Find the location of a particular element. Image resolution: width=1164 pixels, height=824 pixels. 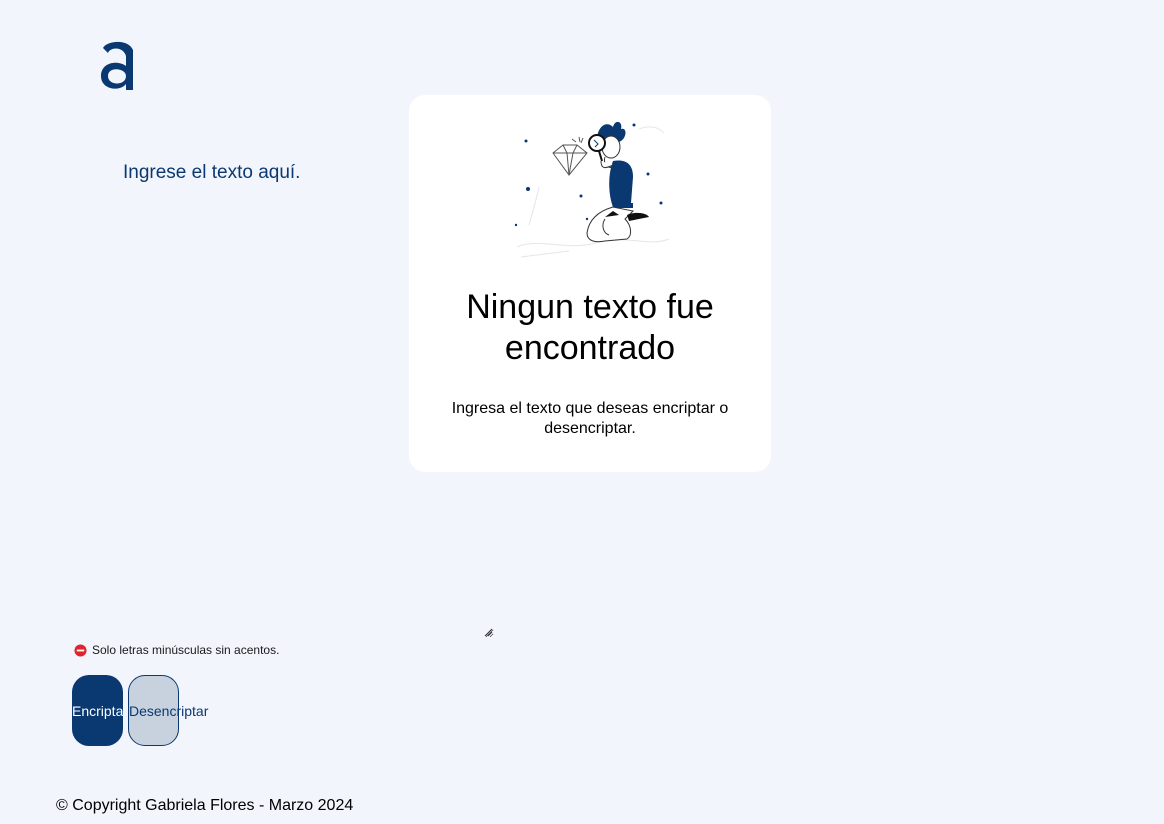

person-with-magnifying-glass-illustration is located at coordinates (592, 189).